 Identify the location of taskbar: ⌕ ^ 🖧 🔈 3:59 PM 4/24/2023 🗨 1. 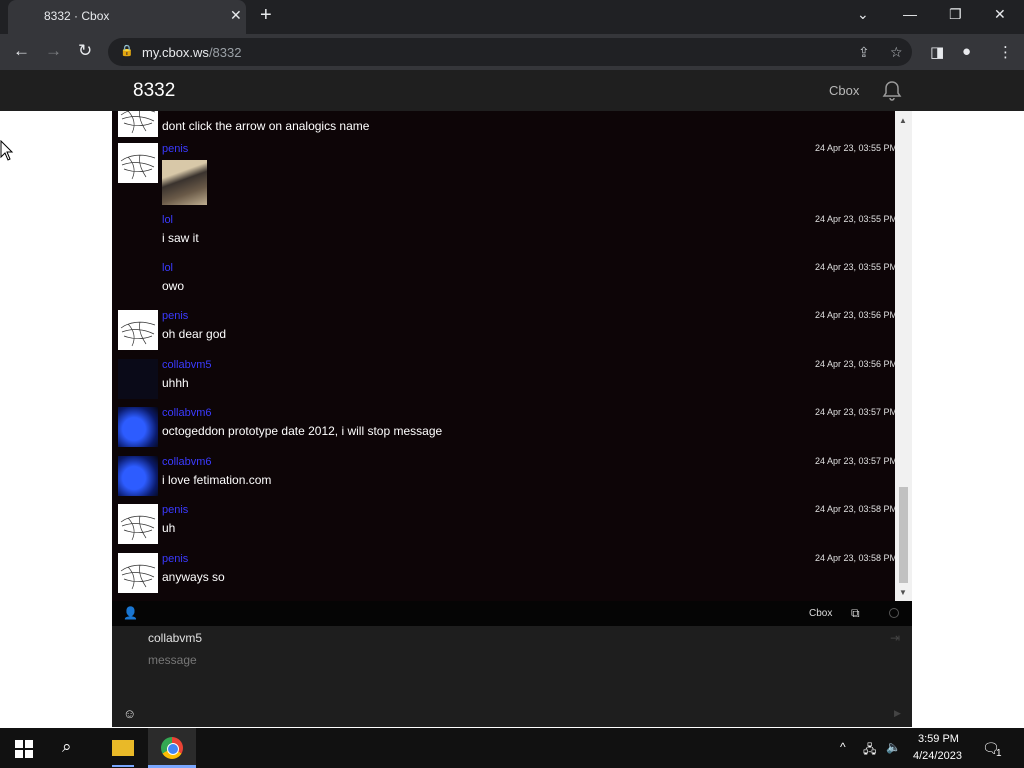
(512, 748).